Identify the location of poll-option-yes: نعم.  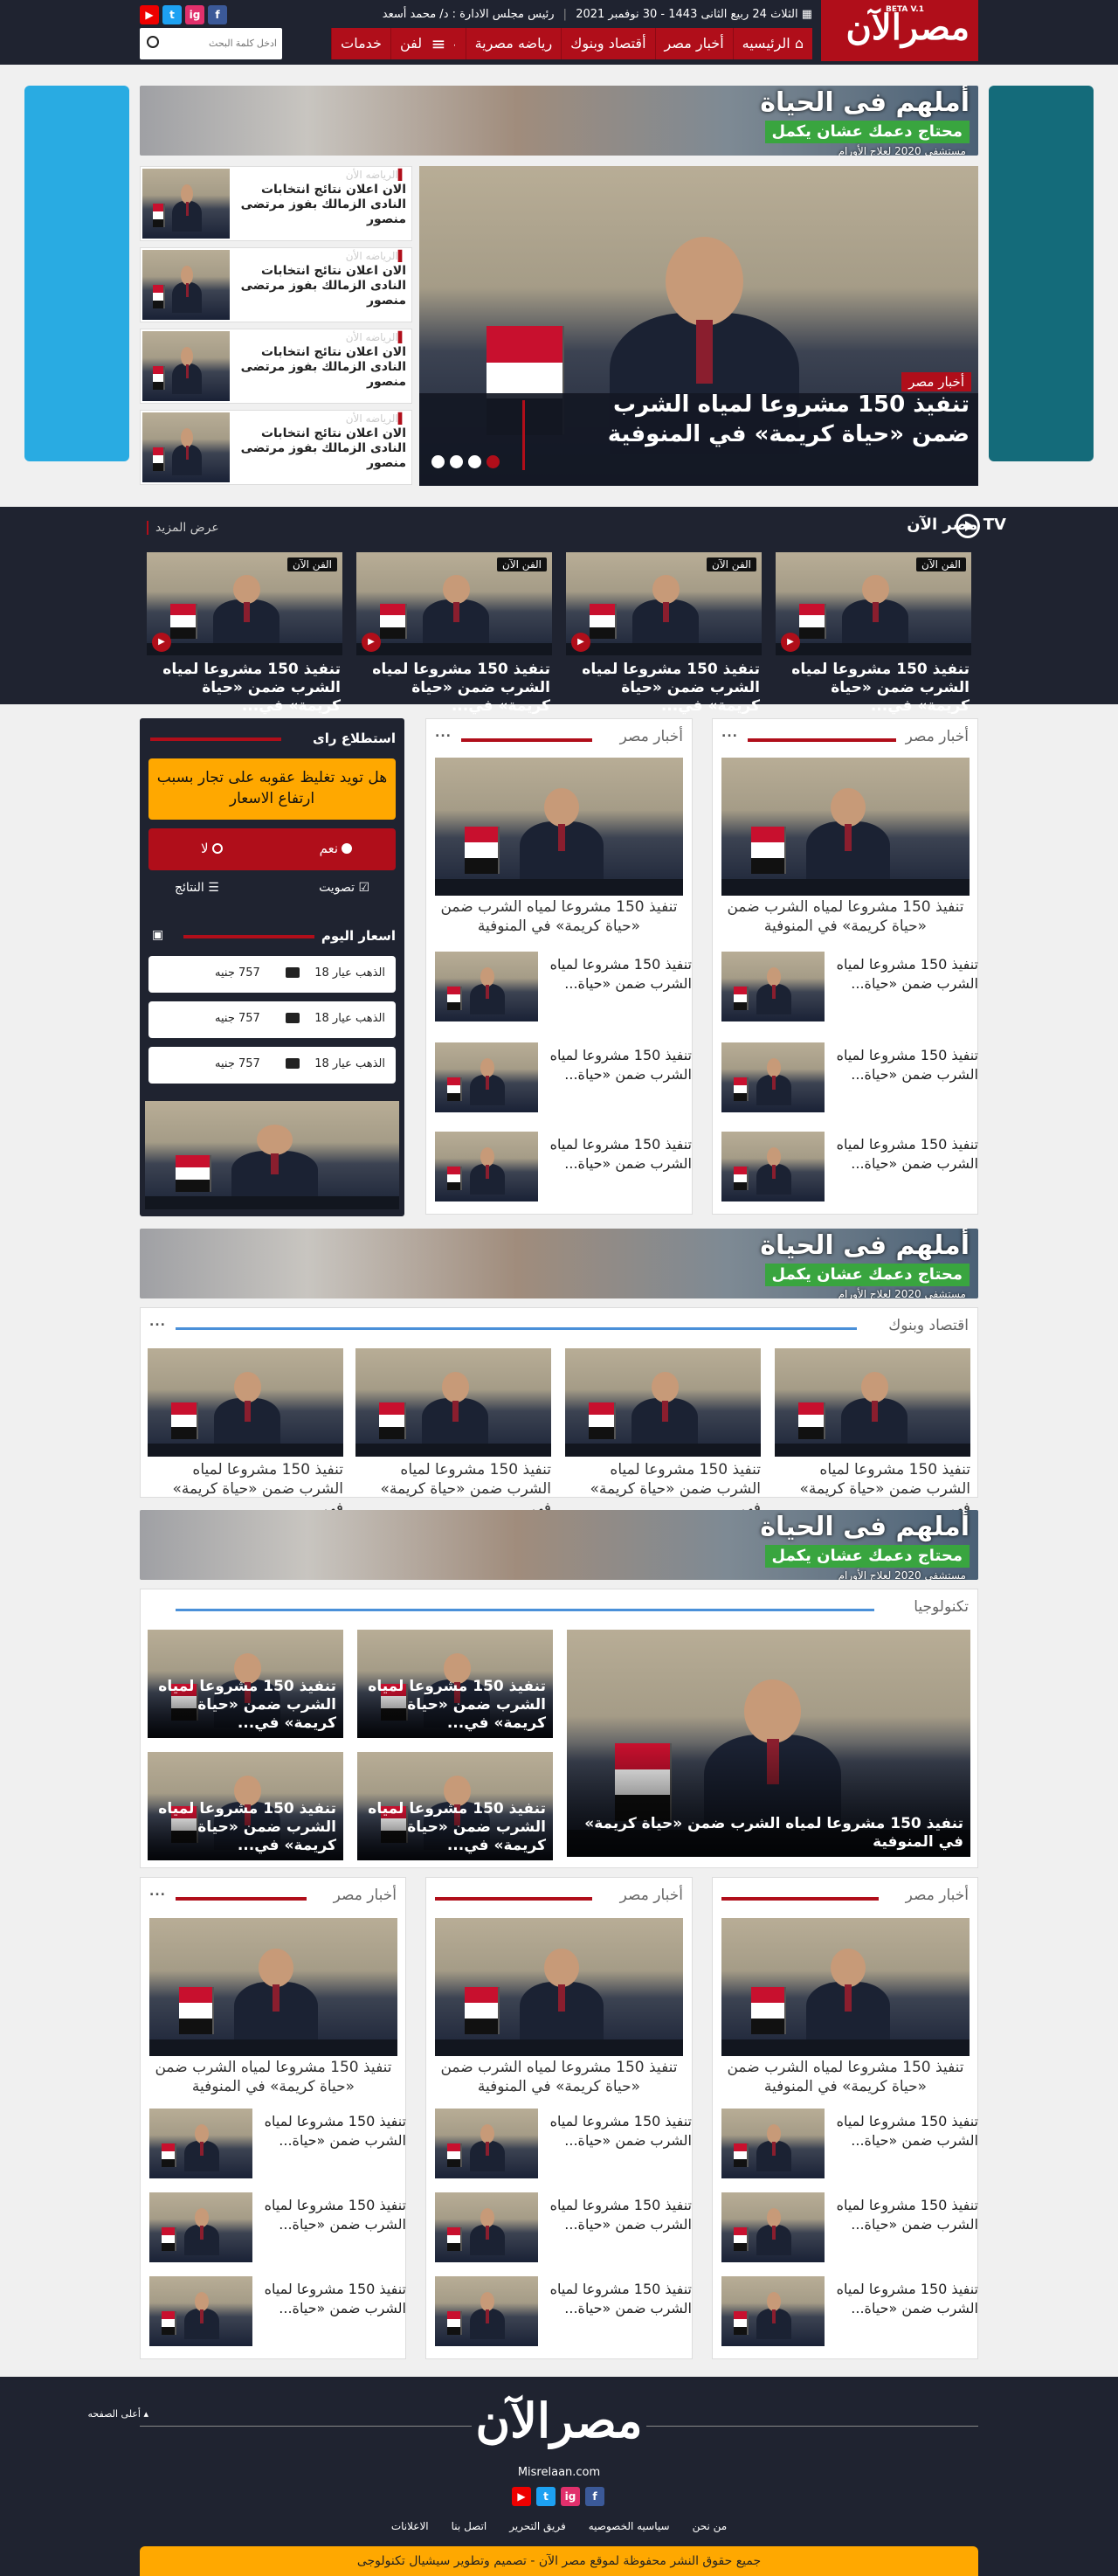
(336, 848).